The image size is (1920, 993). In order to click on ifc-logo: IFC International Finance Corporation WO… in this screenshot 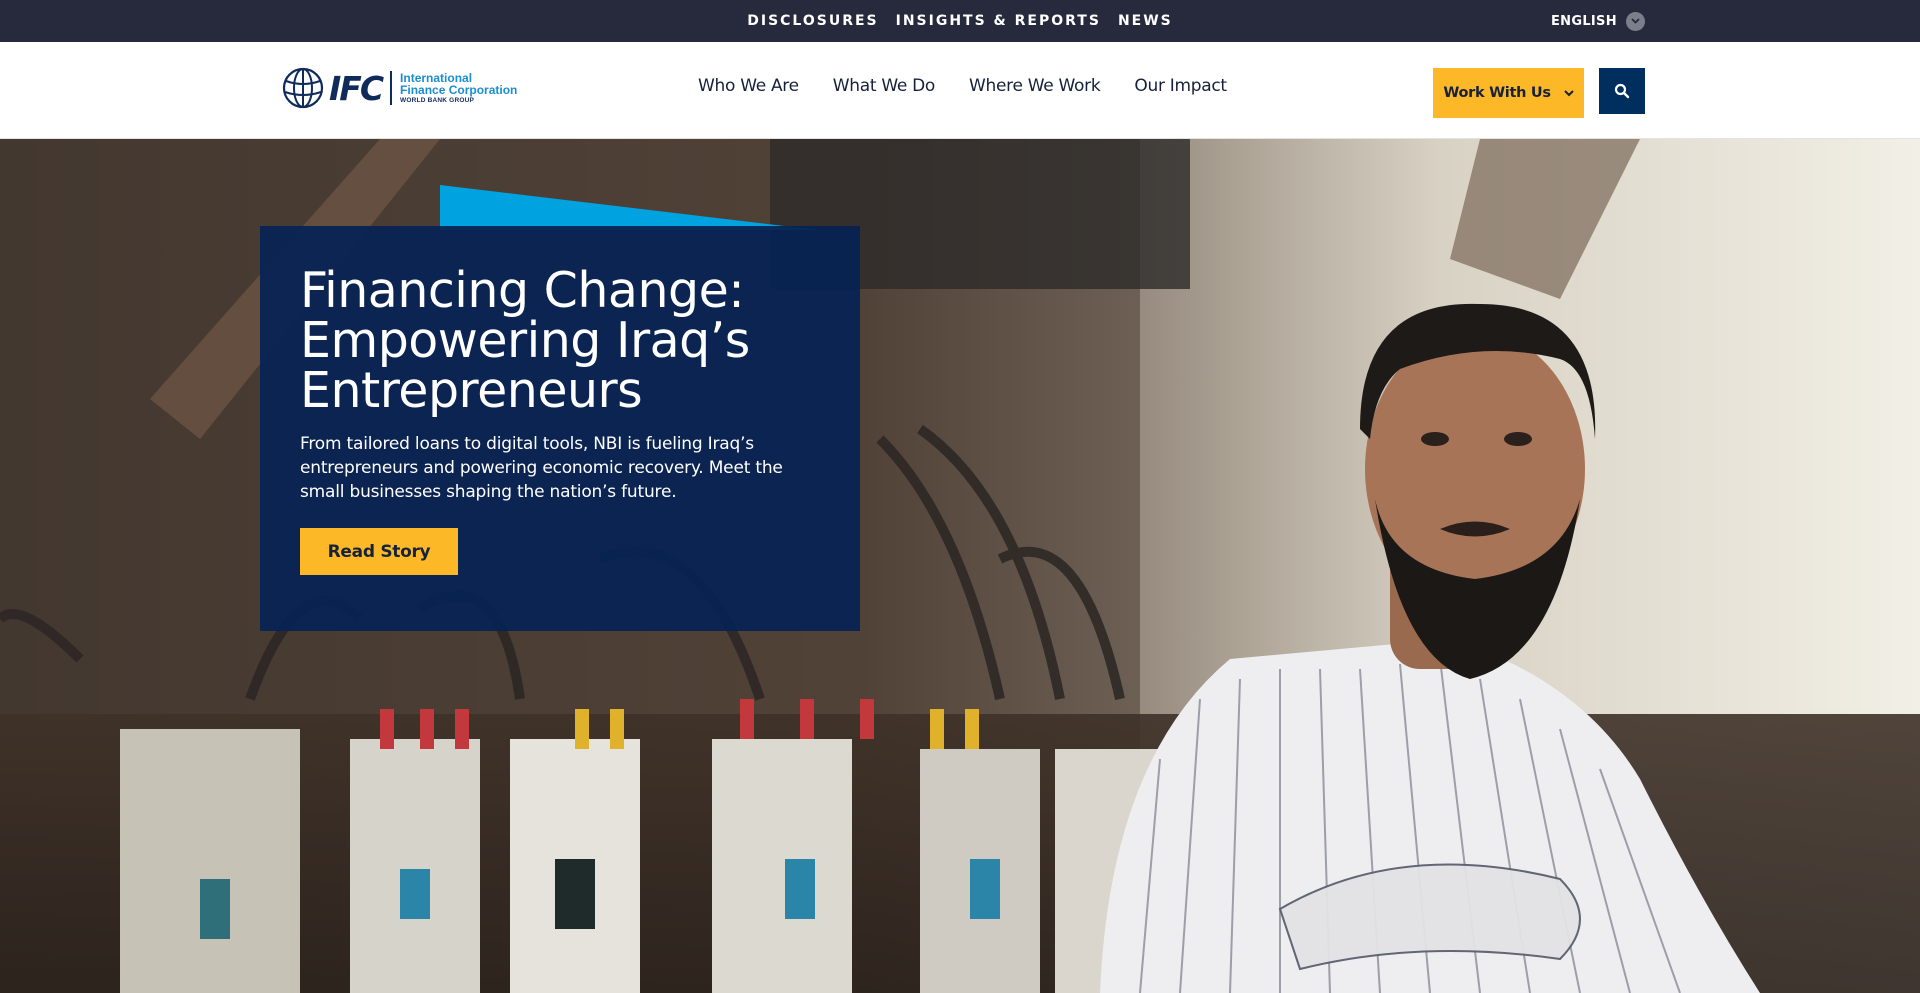, I will do `click(399, 88)`.